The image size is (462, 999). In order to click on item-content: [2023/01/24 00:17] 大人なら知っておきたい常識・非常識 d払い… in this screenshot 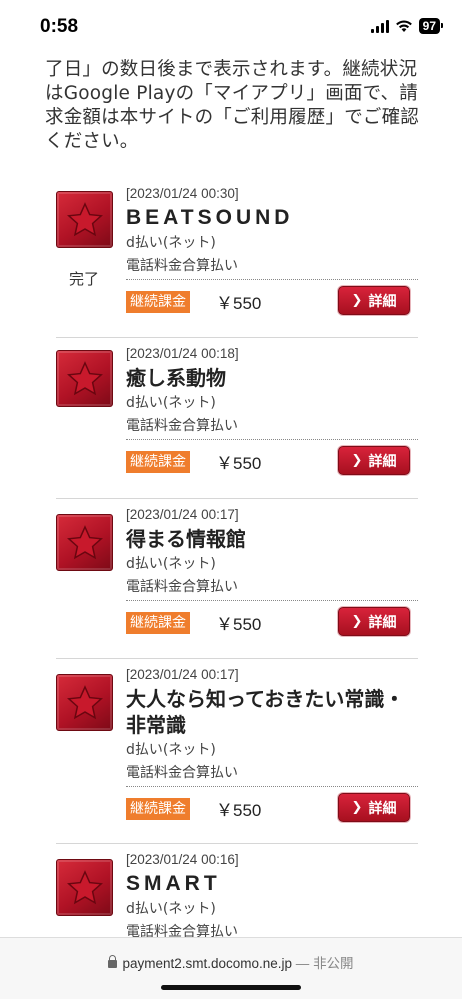, I will do `click(272, 747)`.